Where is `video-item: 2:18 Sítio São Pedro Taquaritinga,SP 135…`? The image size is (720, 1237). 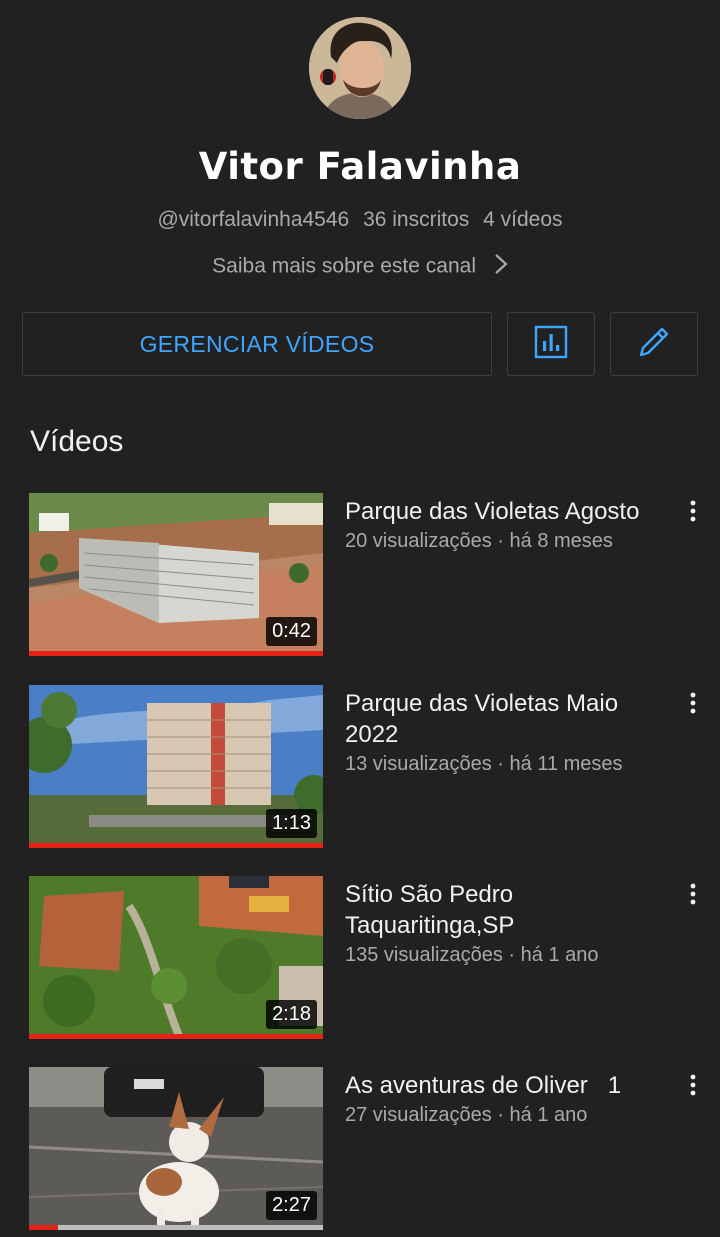 video-item: 2:18 Sítio São Pedro Taquaritinga,SP 135… is located at coordinates (360, 961).